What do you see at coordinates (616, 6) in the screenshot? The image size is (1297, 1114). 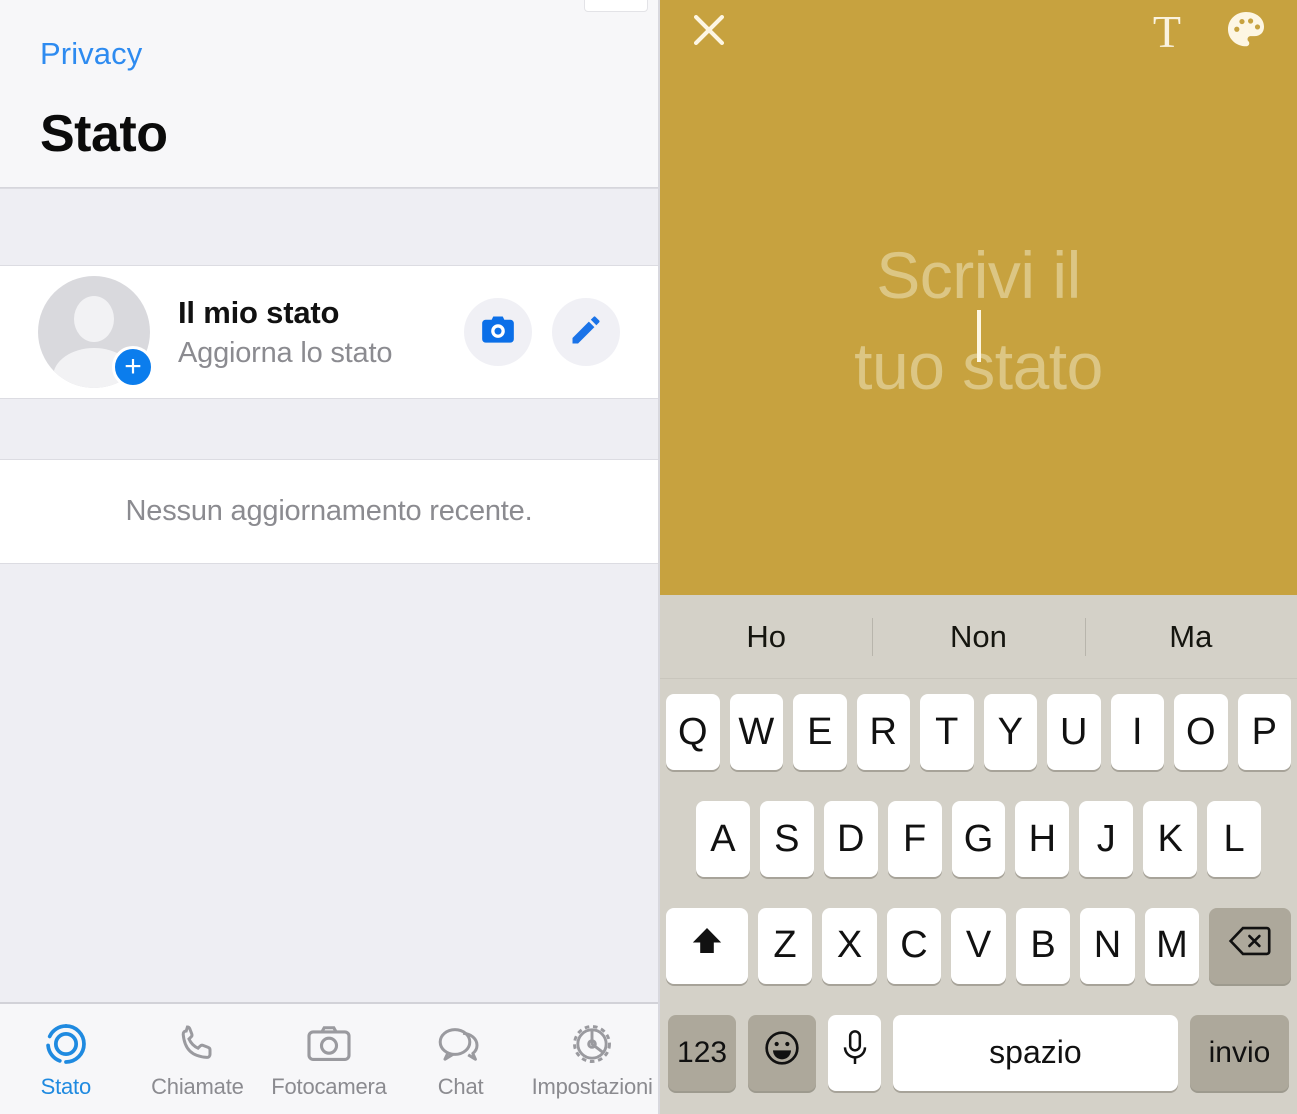 I see `top-right-partial-element` at bounding box center [616, 6].